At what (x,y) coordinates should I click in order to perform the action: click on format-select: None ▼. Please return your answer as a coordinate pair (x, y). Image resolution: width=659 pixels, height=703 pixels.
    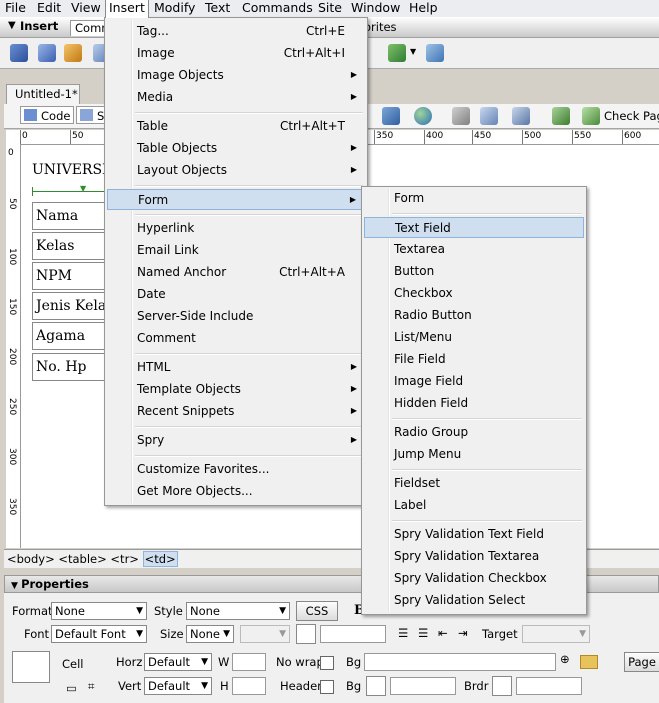
    Looking at the image, I should click on (99, 611).